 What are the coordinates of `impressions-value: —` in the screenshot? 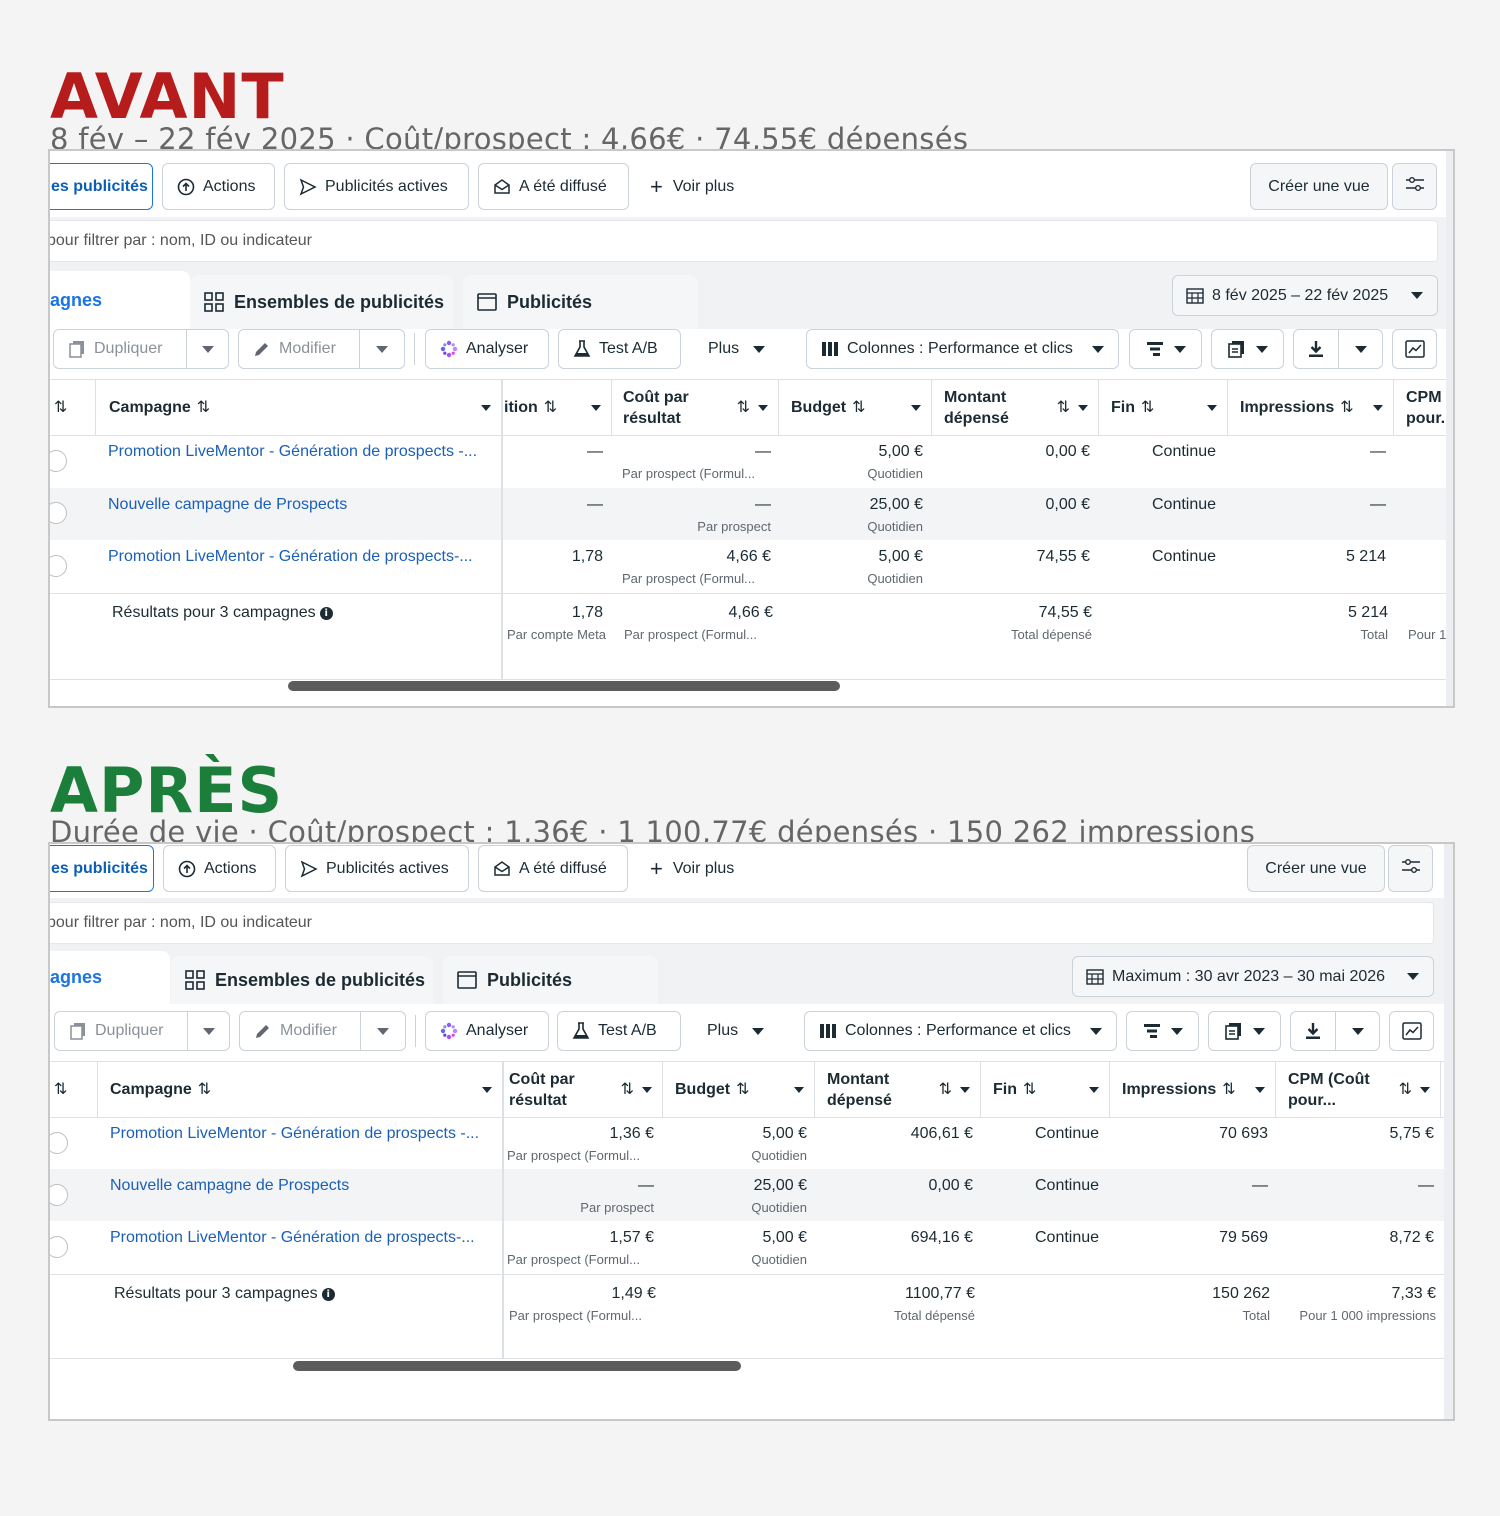 It's located at (1378, 504).